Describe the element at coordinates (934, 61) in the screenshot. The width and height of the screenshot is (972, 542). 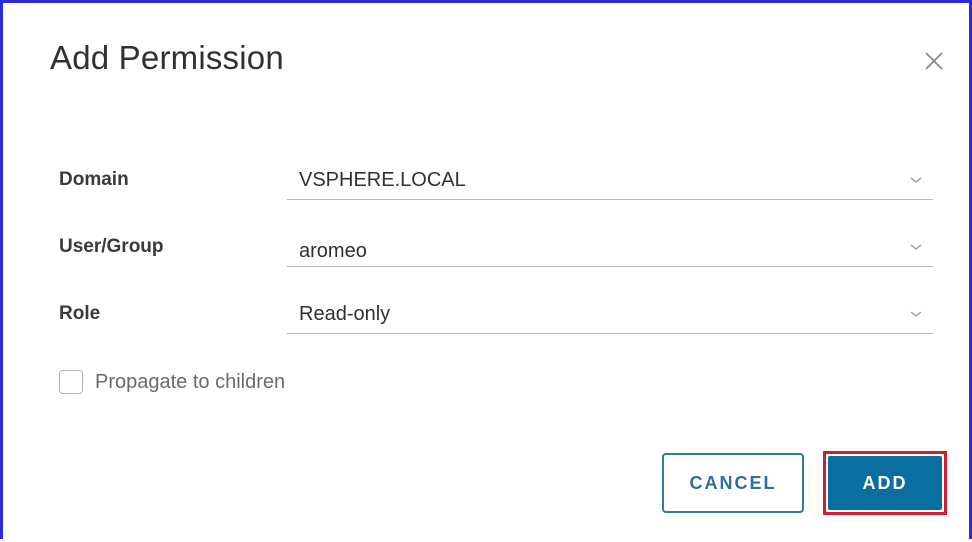
I see `close-icon` at that location.